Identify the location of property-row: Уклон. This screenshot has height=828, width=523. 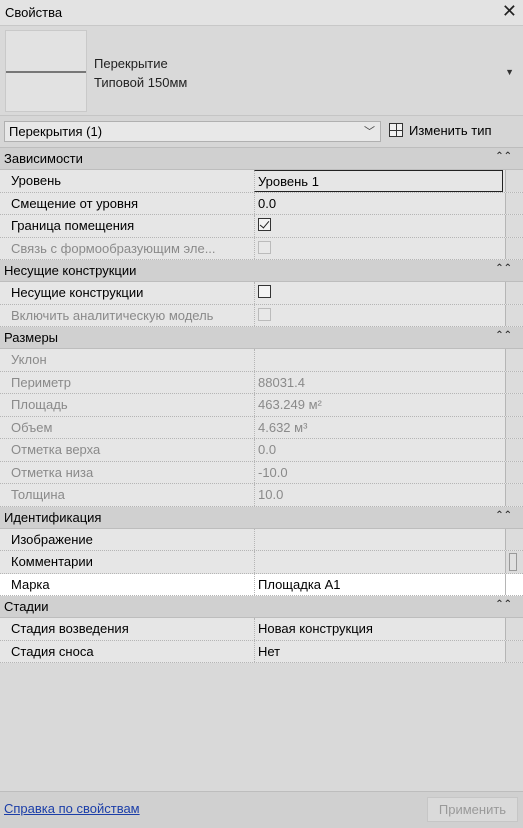
(261, 360).